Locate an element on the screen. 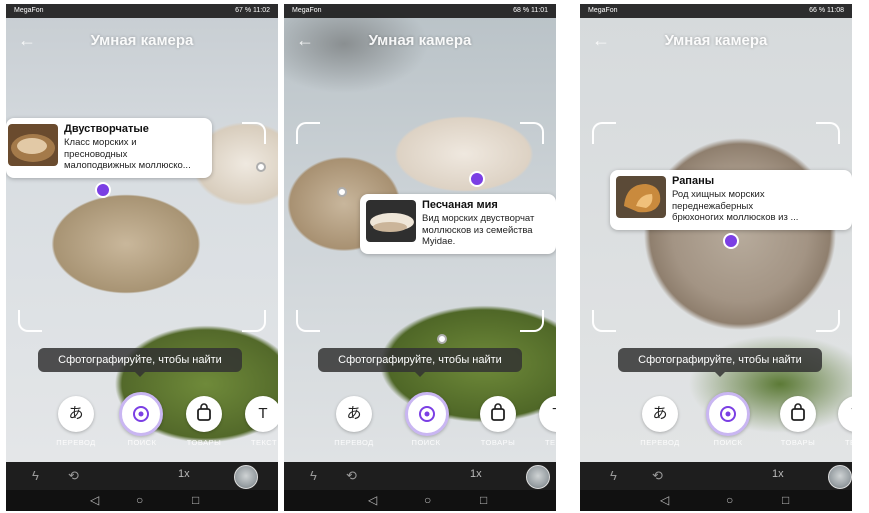 This screenshot has height=513, width=869. status-bar: MegaFon 68 % 11:01 is located at coordinates (420, 11).